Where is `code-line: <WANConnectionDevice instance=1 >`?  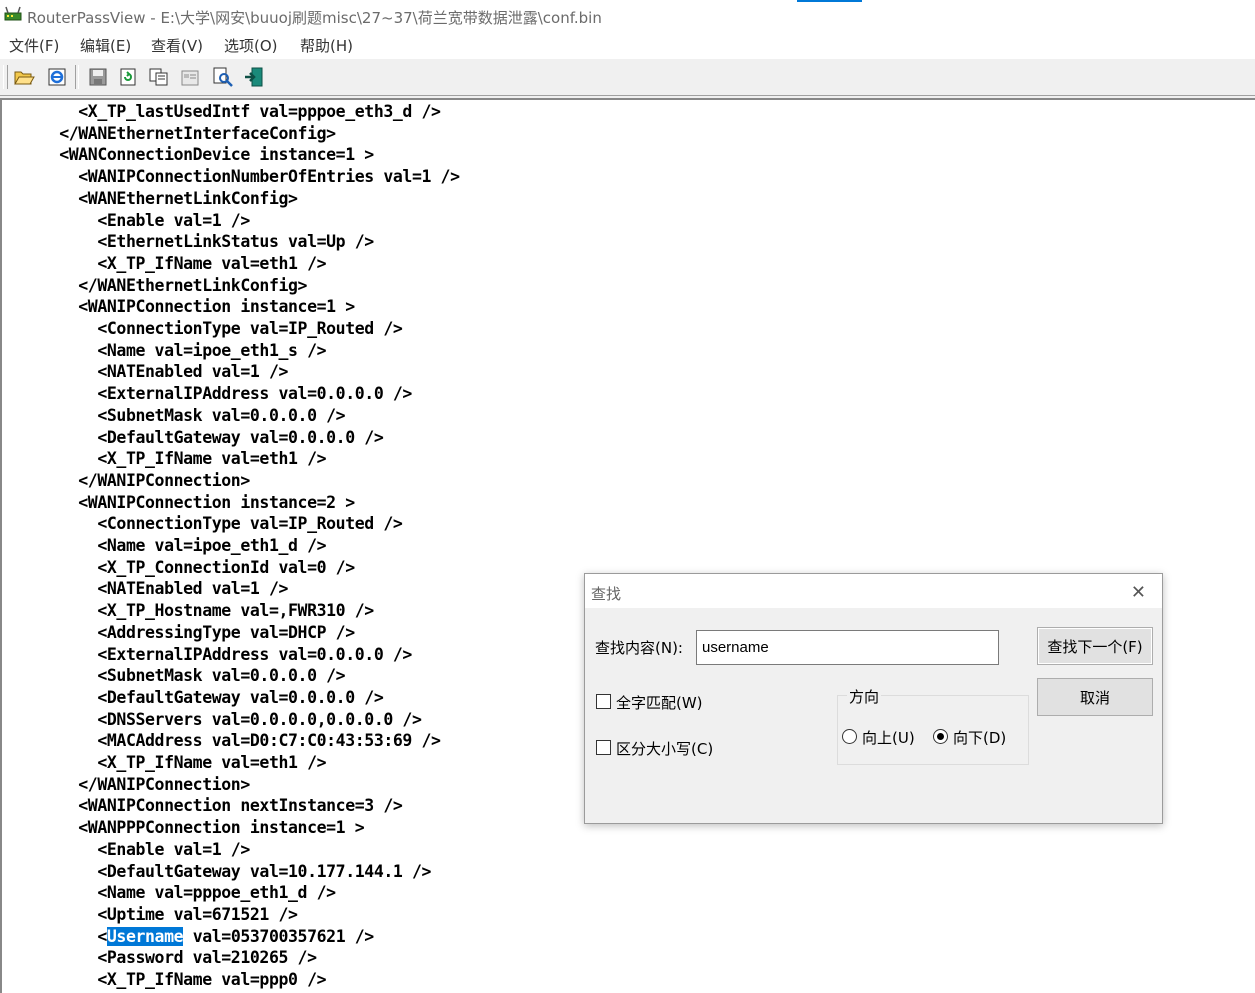 code-line: <WANConnectionDevice instance=1 > is located at coordinates (188, 155).